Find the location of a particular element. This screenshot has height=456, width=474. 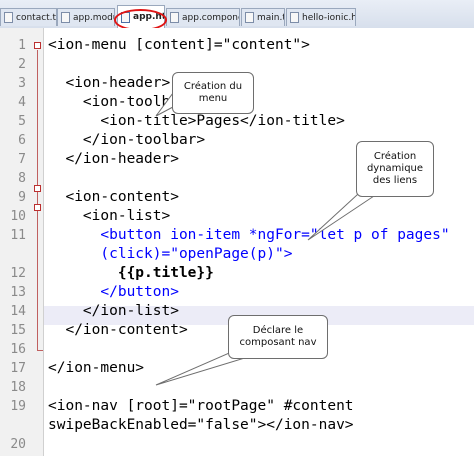

callout-menu: Création du menu is located at coordinates (213, 93).